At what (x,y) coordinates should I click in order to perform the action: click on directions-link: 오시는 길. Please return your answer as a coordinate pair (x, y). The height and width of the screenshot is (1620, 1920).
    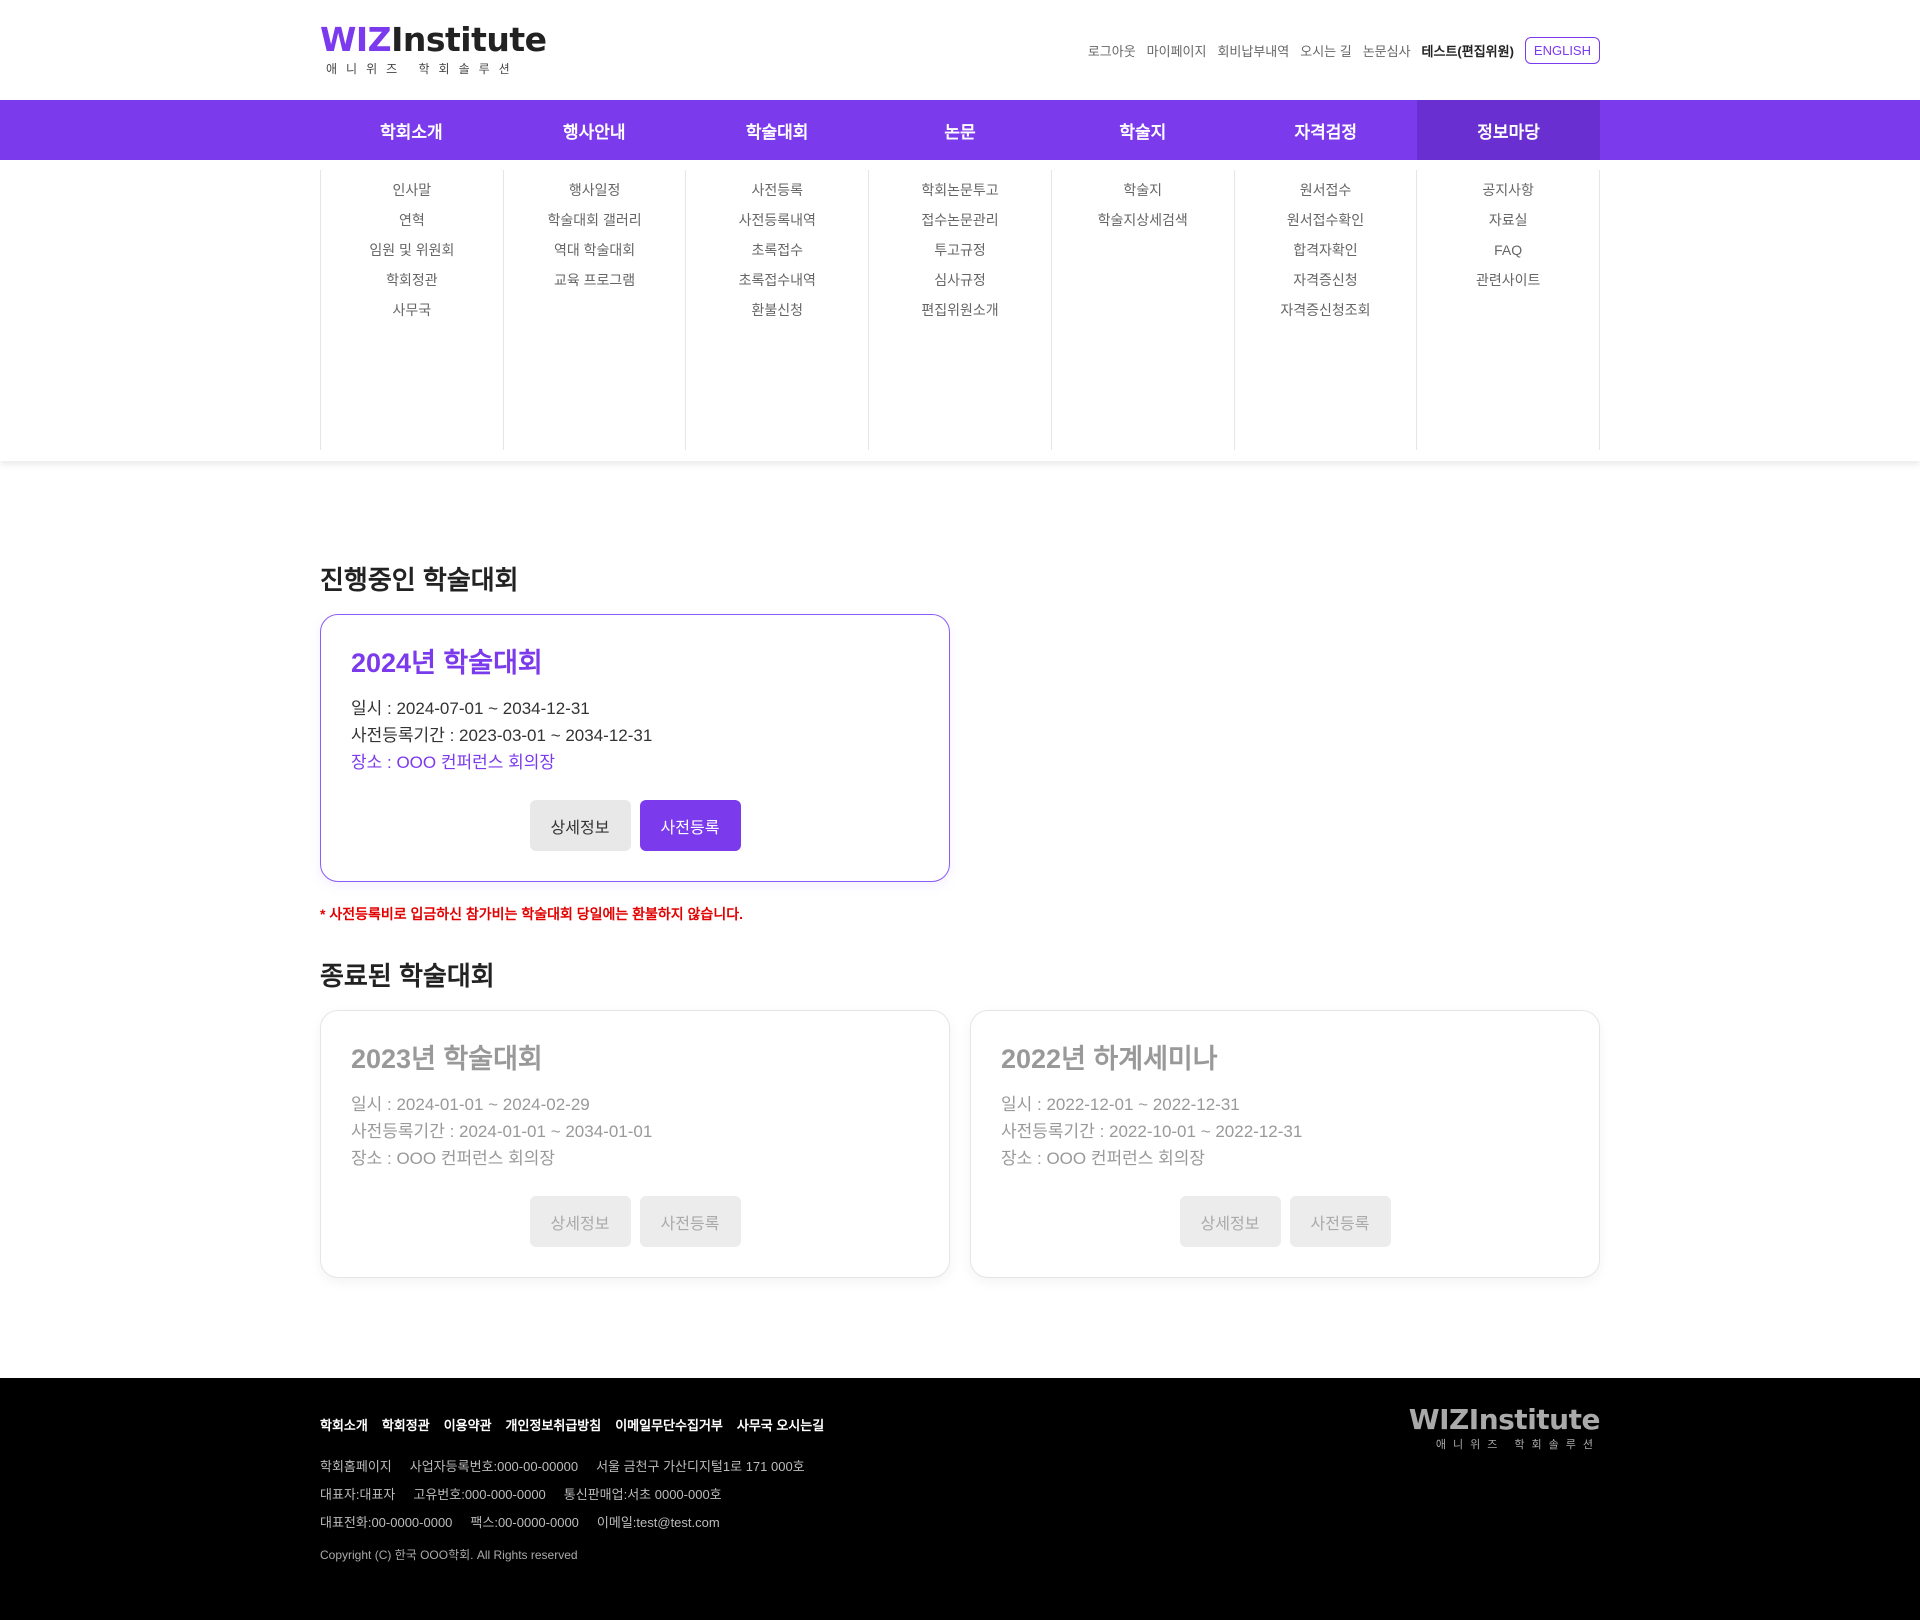
    Looking at the image, I should click on (1325, 50).